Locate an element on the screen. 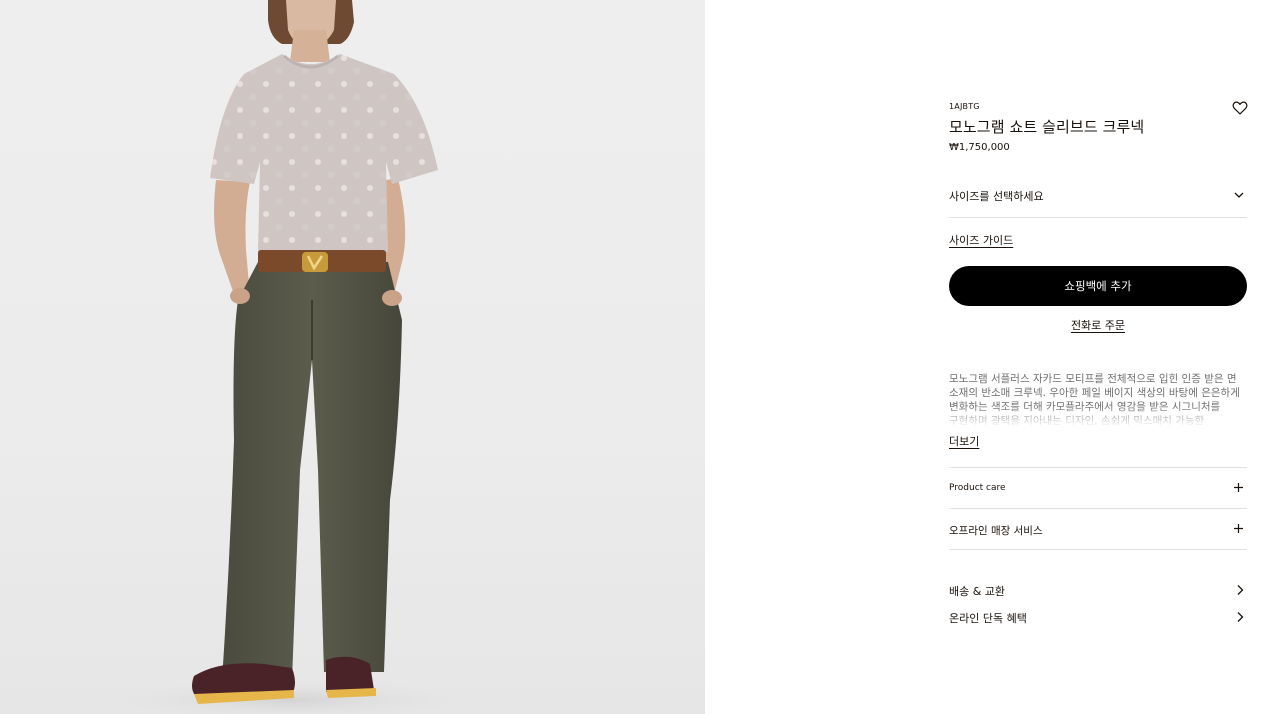 Image resolution: width=1280 pixels, height=714 pixels. product-price: ₩1,750,000 is located at coordinates (979, 147).